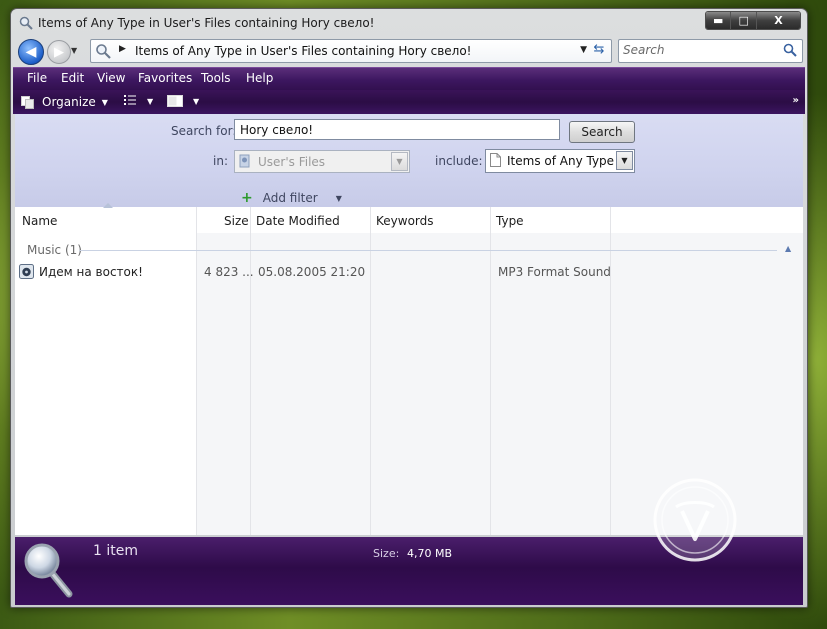  What do you see at coordinates (37, 78) in the screenshot?
I see `menu-file: File` at bounding box center [37, 78].